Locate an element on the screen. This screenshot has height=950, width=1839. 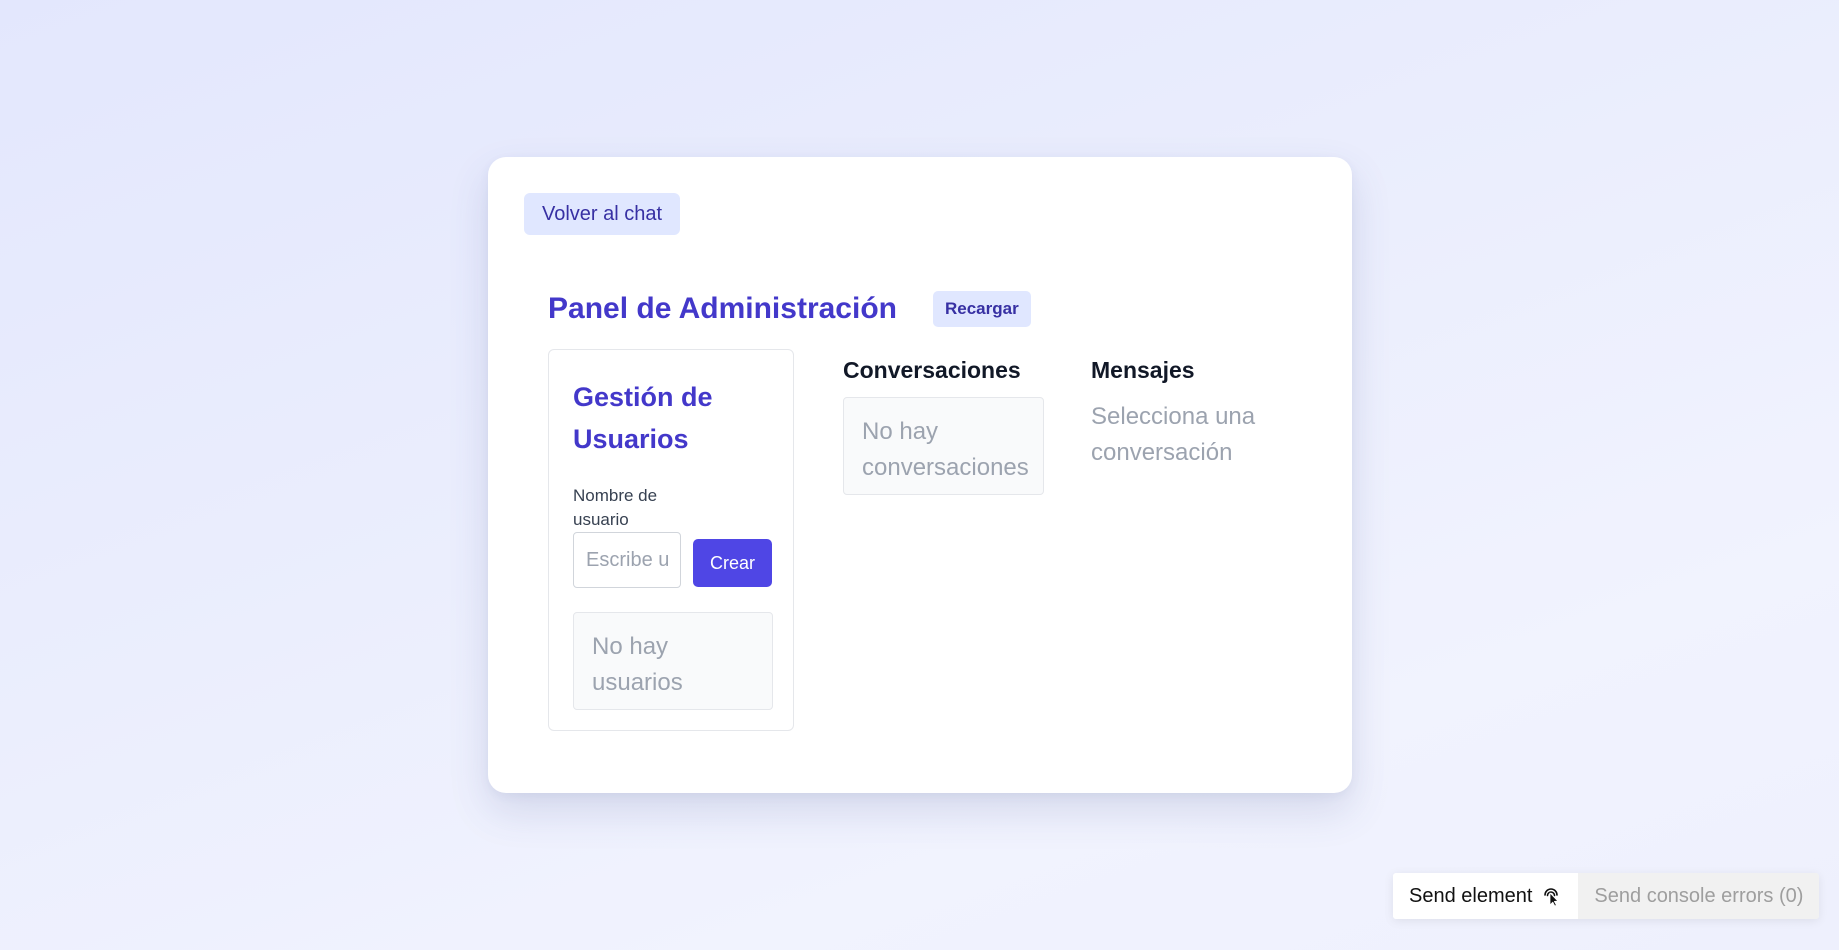
send-element-button: Send element is located at coordinates (1486, 896).